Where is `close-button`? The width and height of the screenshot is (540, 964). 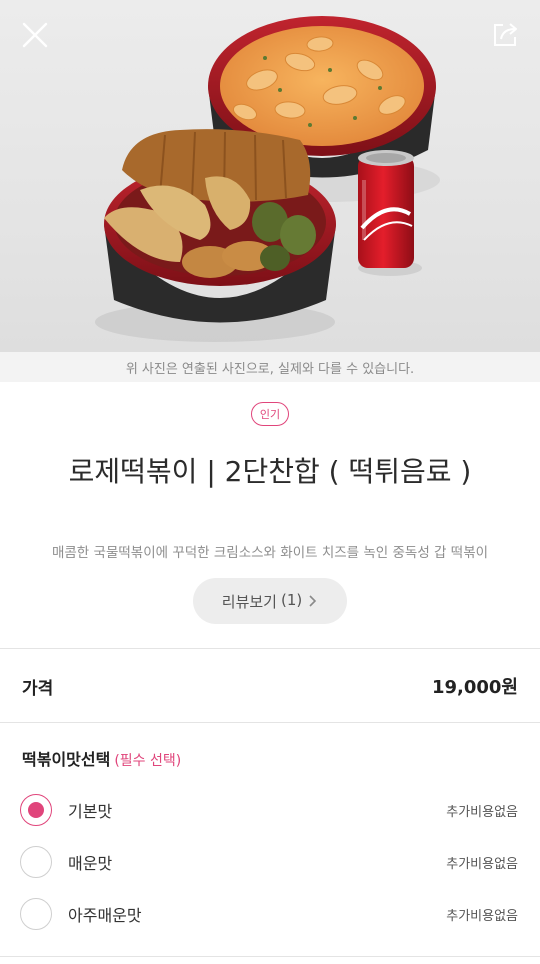 close-button is located at coordinates (35, 35).